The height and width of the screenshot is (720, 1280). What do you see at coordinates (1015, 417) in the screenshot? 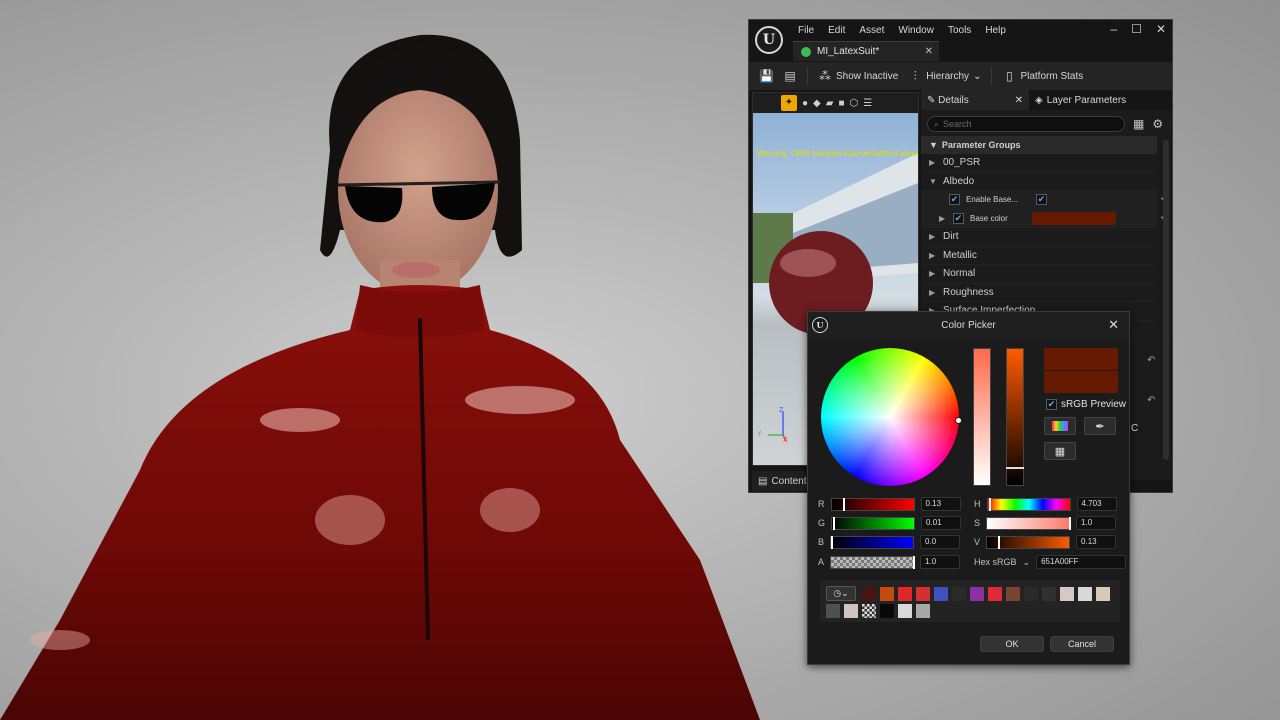
I see `value-bar` at bounding box center [1015, 417].